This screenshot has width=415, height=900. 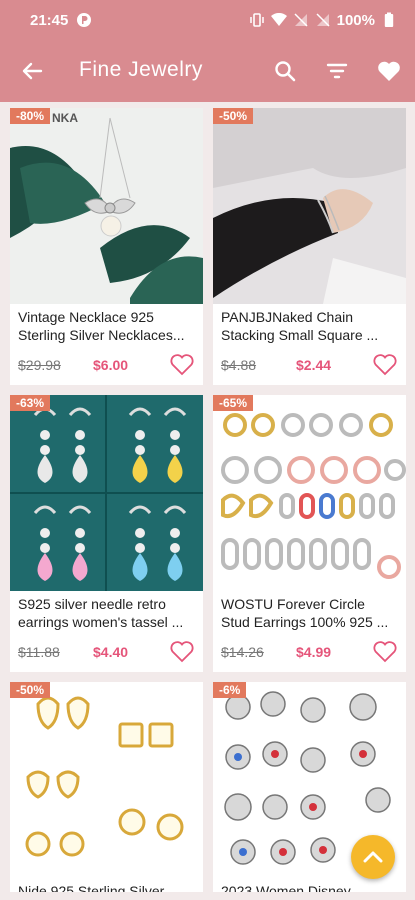 I want to click on original-price: $4.88, so click(x=239, y=365).